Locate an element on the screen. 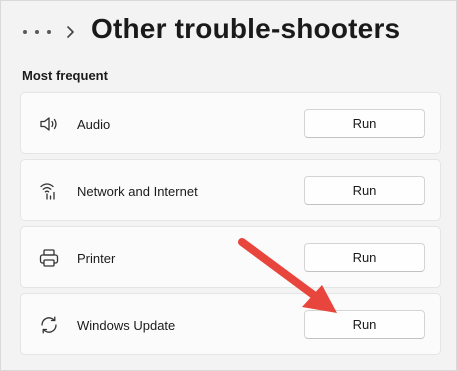  more-icon is located at coordinates (37, 32).